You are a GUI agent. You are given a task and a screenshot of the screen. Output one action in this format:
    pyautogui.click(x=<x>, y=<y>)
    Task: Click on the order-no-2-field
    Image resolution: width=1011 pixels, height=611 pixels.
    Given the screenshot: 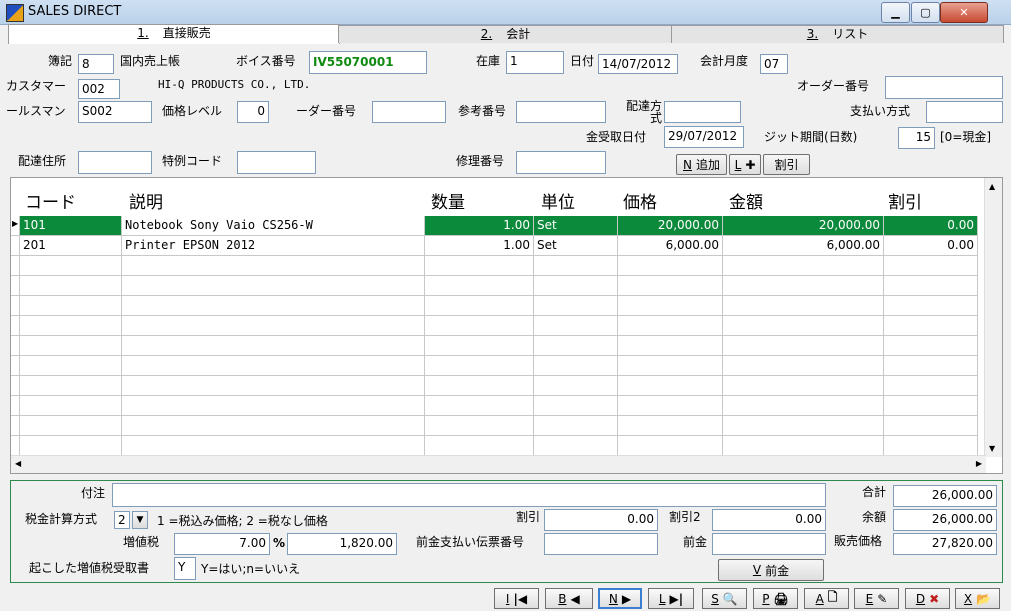 What is the action you would take?
    pyautogui.click(x=409, y=112)
    